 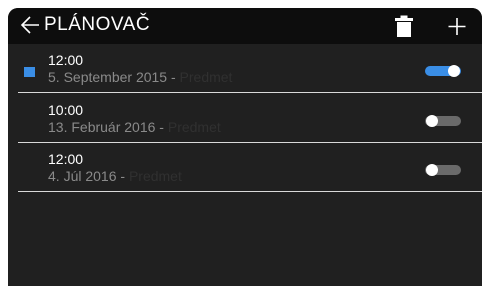 What do you see at coordinates (404, 26) in the screenshot?
I see `trash-icon` at bounding box center [404, 26].